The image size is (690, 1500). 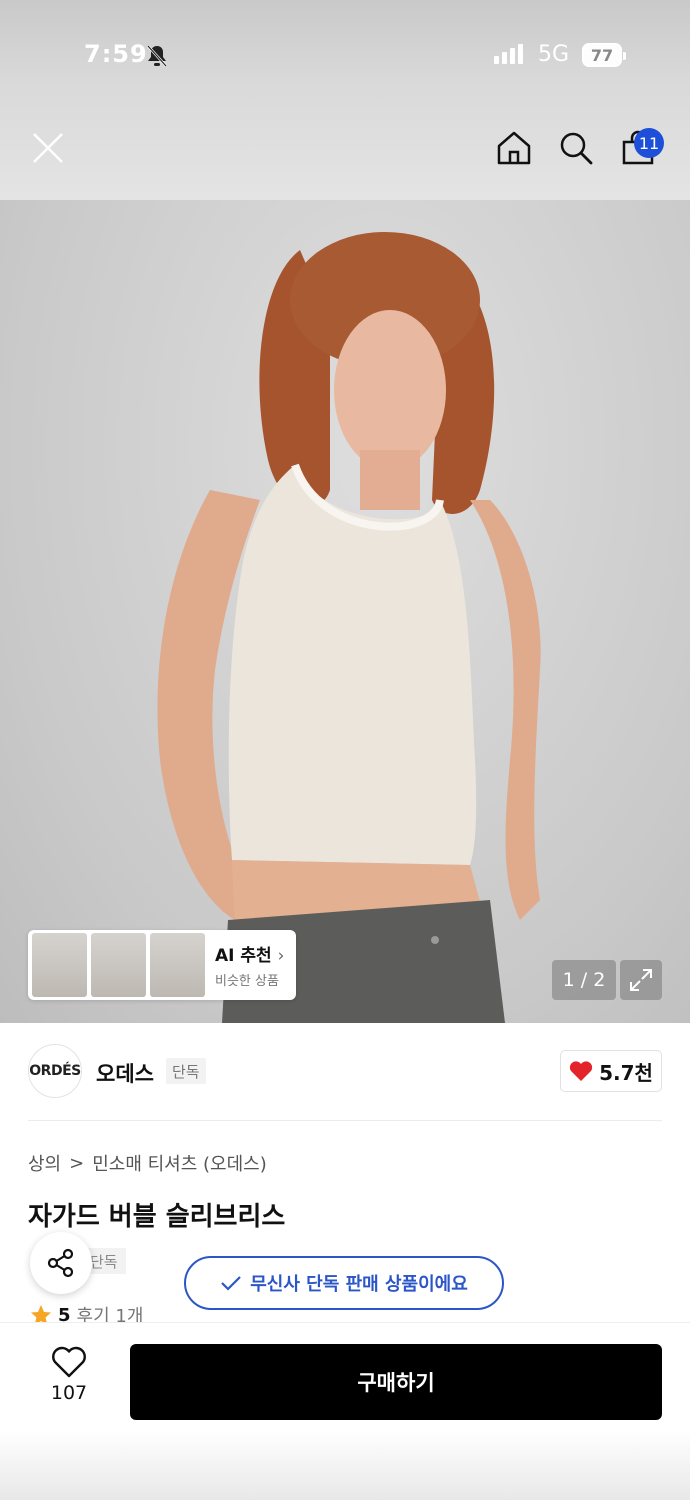 I want to click on home-icon, so click(x=514, y=148).